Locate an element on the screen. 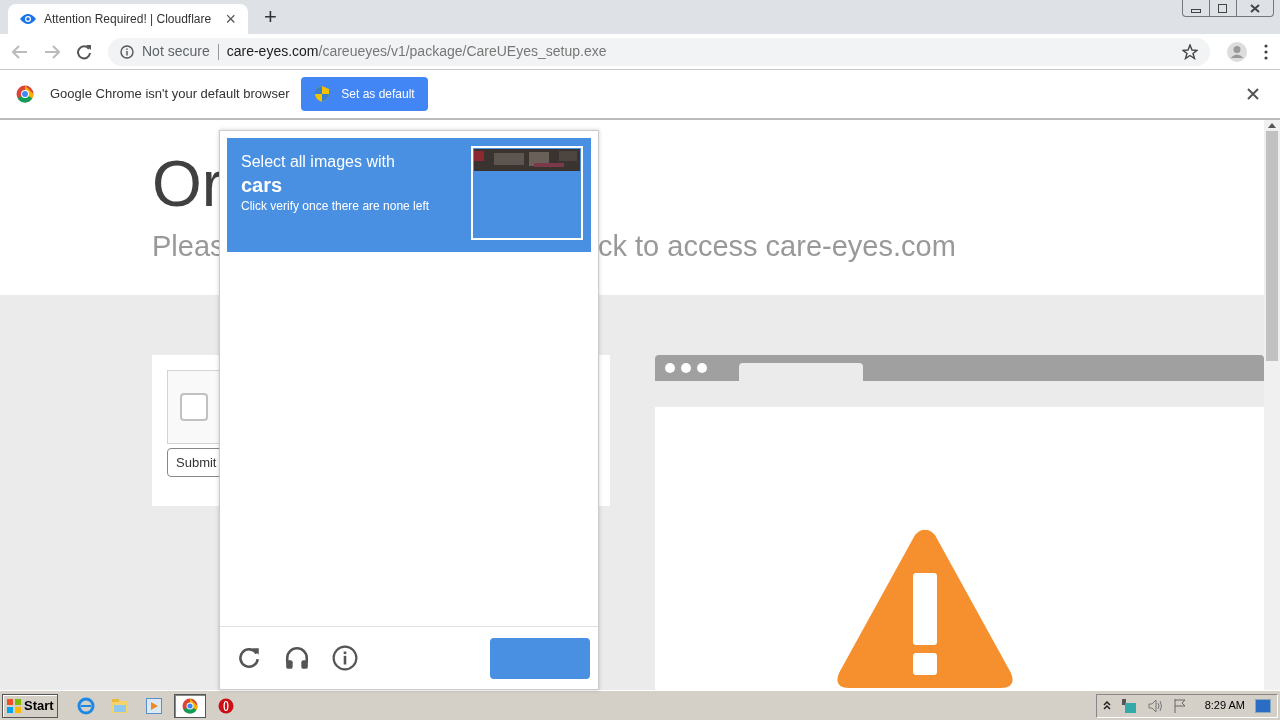  eye-icon is located at coordinates (28, 19).